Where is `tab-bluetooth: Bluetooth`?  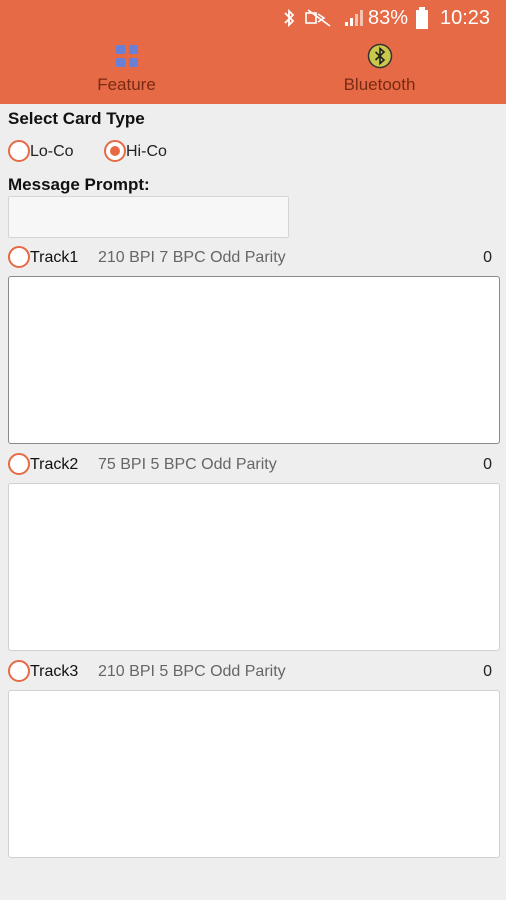
tab-bluetooth: Bluetooth is located at coordinates (379, 70).